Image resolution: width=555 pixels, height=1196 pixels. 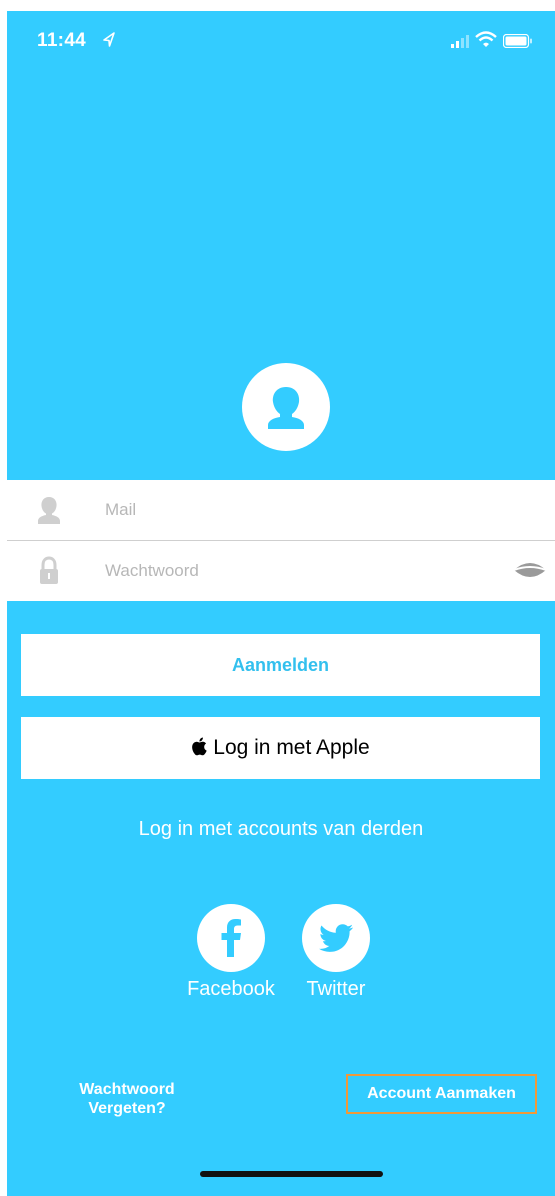 I want to click on facebook-label: Facebook, so click(x=231, y=989).